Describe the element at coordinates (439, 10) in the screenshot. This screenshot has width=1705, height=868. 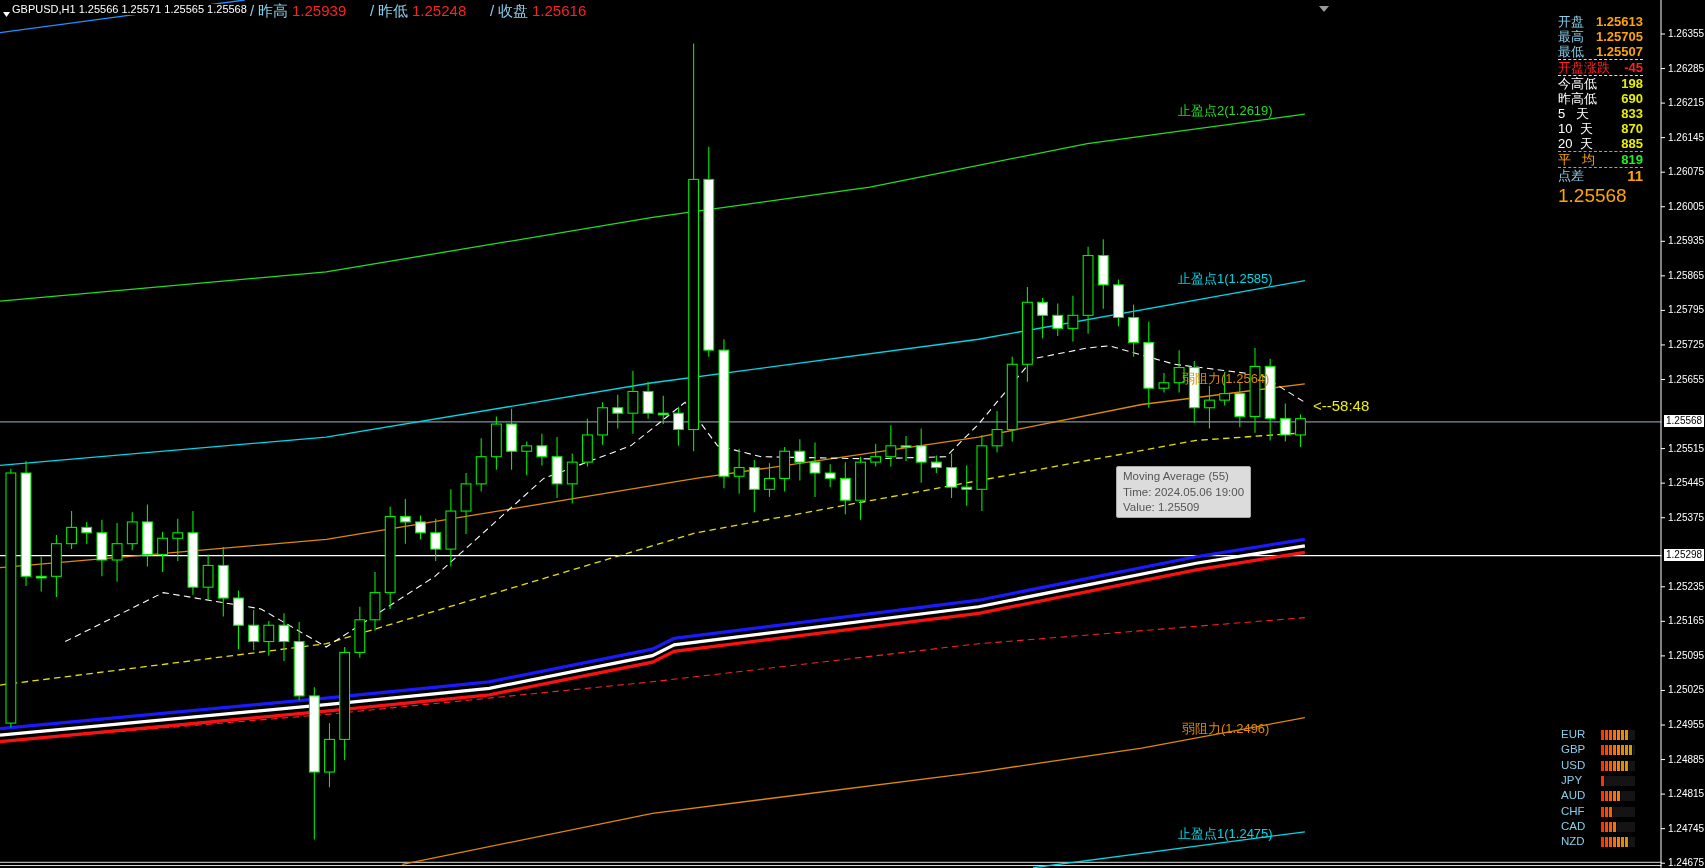
I see `stat-value: 1.25248` at that location.